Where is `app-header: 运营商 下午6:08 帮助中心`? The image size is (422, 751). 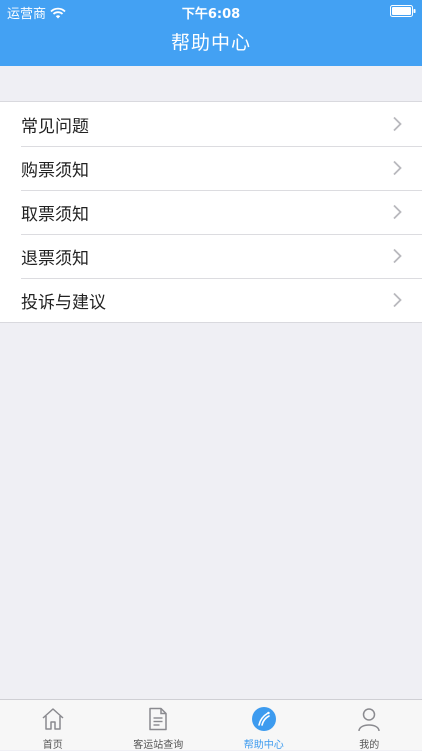
app-header: 运营商 下午6:08 帮助中心 is located at coordinates (211, 33).